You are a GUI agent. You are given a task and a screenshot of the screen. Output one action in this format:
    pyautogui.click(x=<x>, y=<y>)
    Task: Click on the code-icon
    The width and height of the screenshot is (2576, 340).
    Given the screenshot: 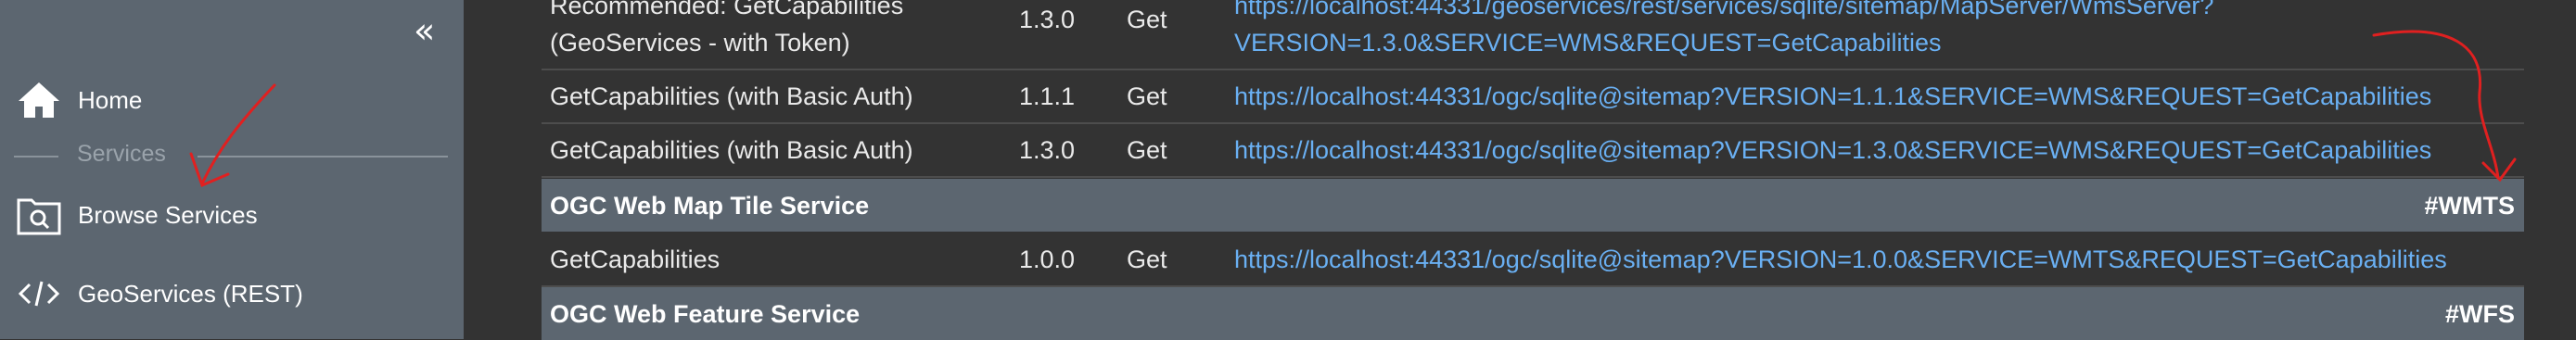 What is the action you would take?
    pyautogui.click(x=39, y=293)
    